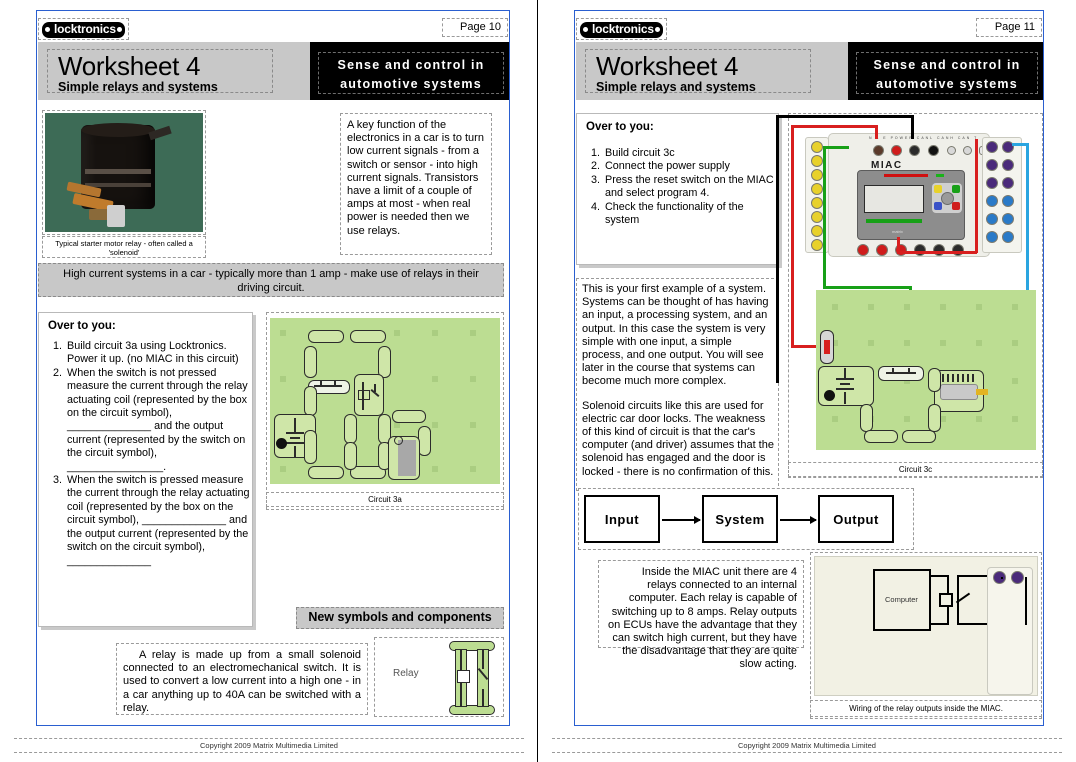 Image resolution: width=1076 pixels, height=762 pixels. I want to click on list-item: Connect the power supply, so click(690, 166).